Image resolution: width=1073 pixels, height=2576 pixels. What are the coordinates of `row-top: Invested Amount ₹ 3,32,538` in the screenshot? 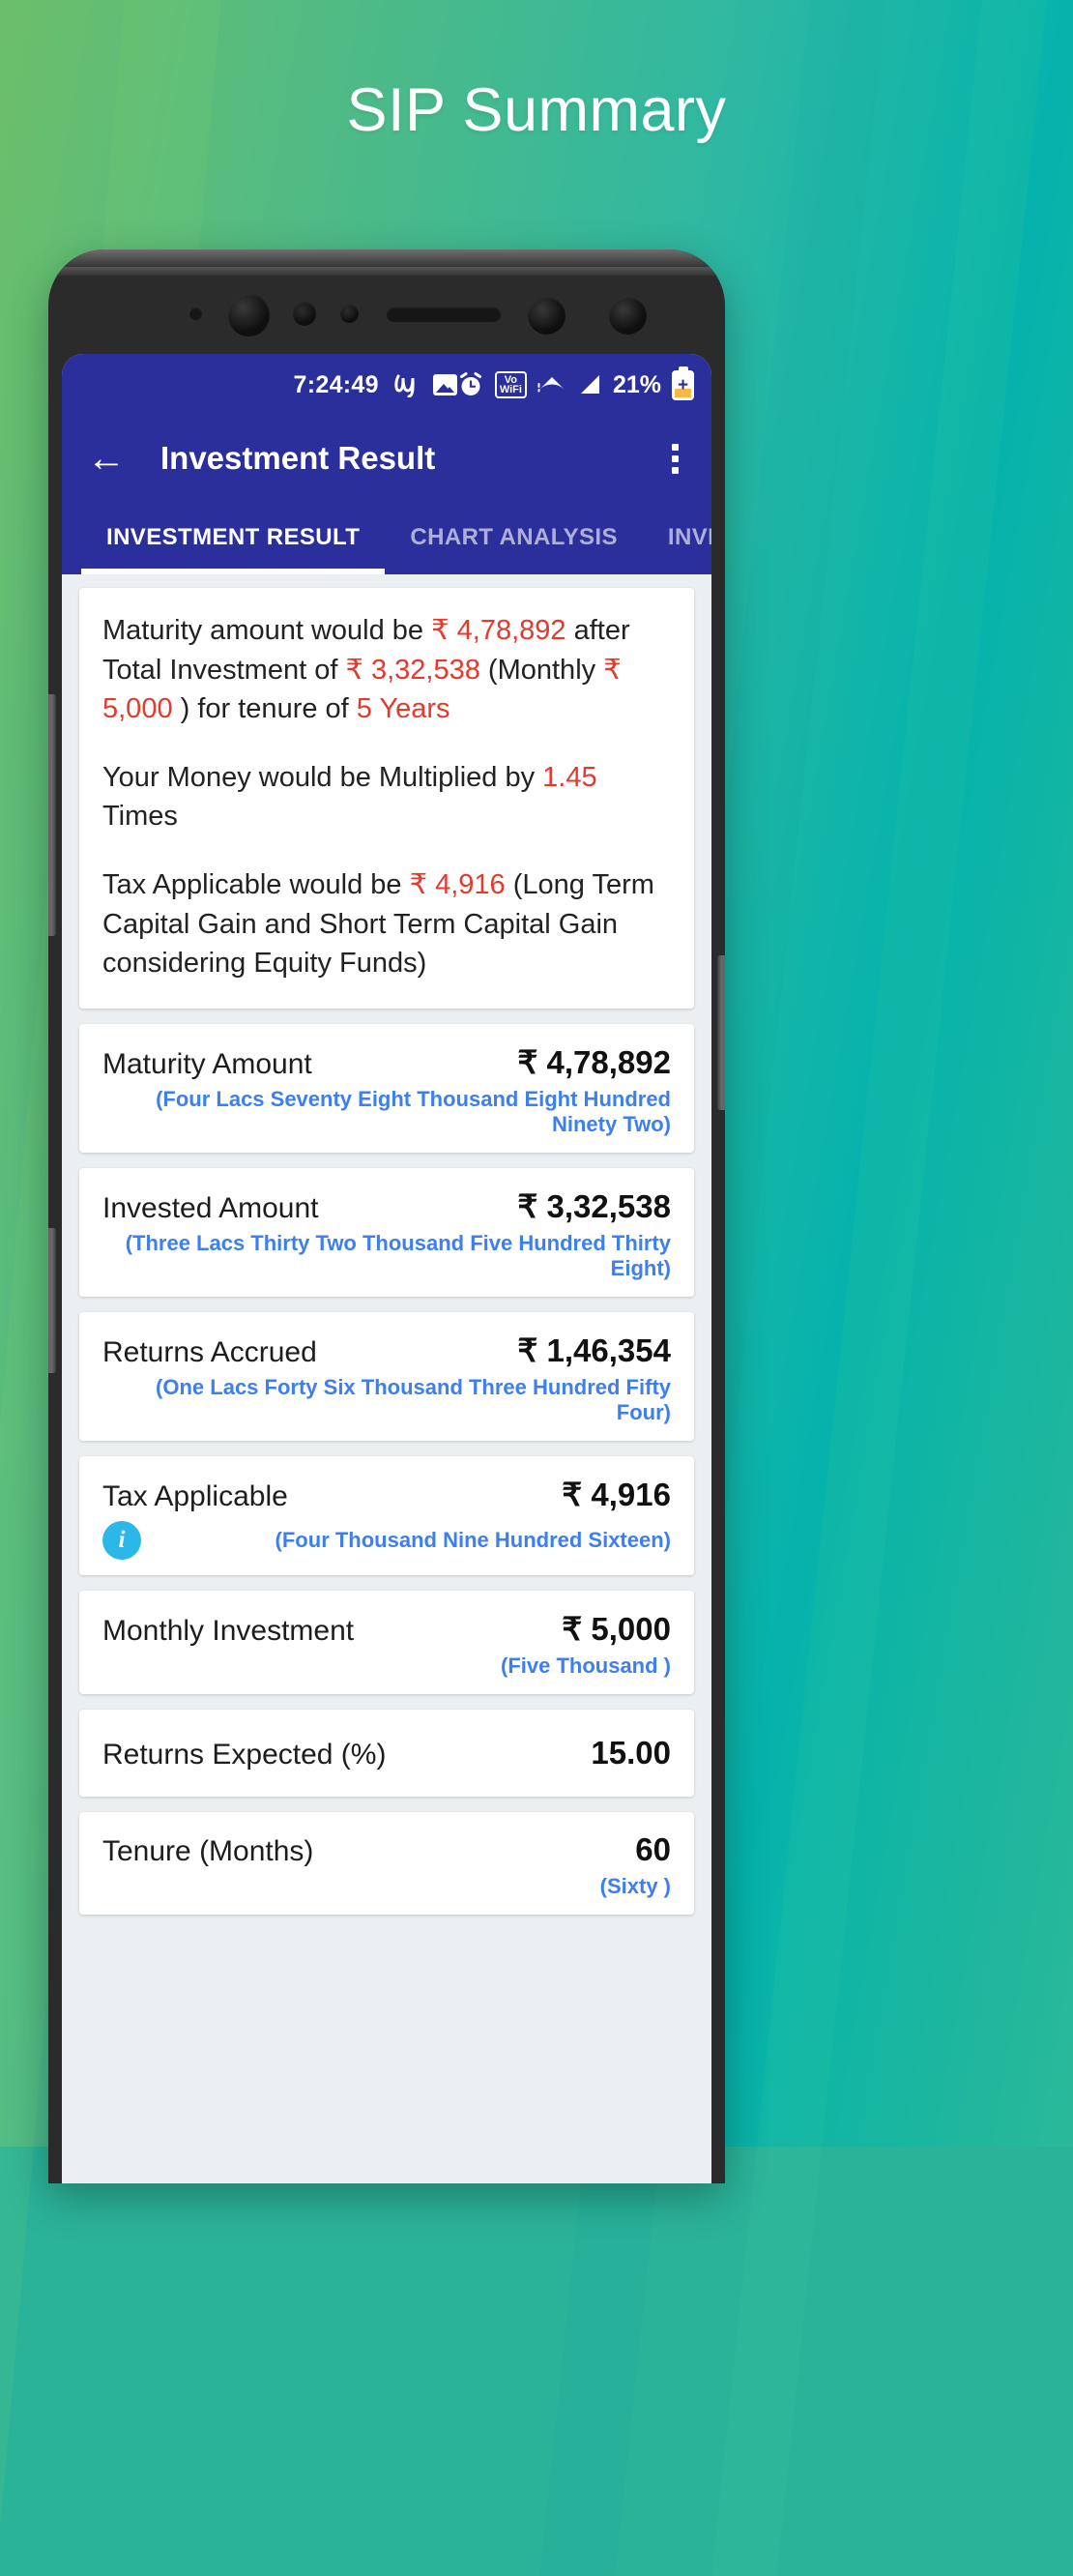 It's located at (386, 1206).